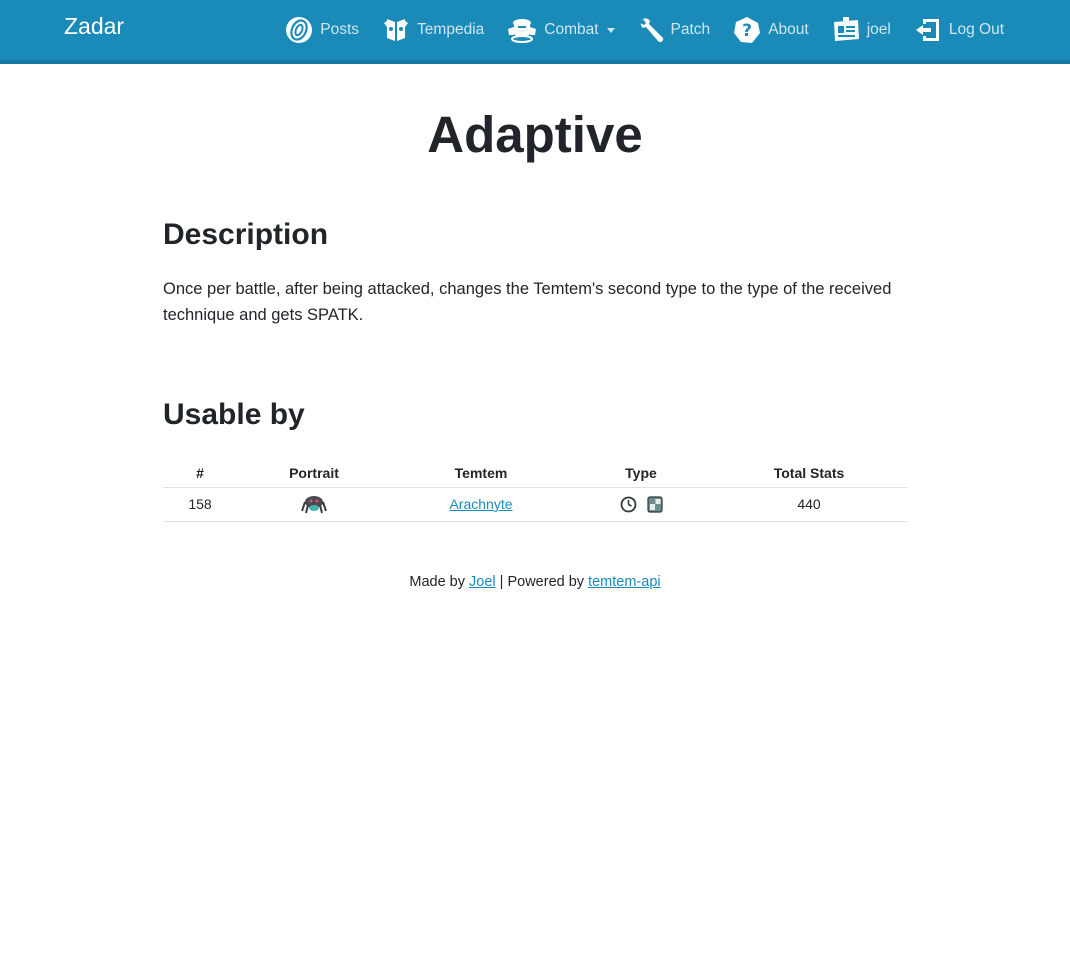 The height and width of the screenshot is (961, 1070). I want to click on row-number: 158, so click(200, 504).